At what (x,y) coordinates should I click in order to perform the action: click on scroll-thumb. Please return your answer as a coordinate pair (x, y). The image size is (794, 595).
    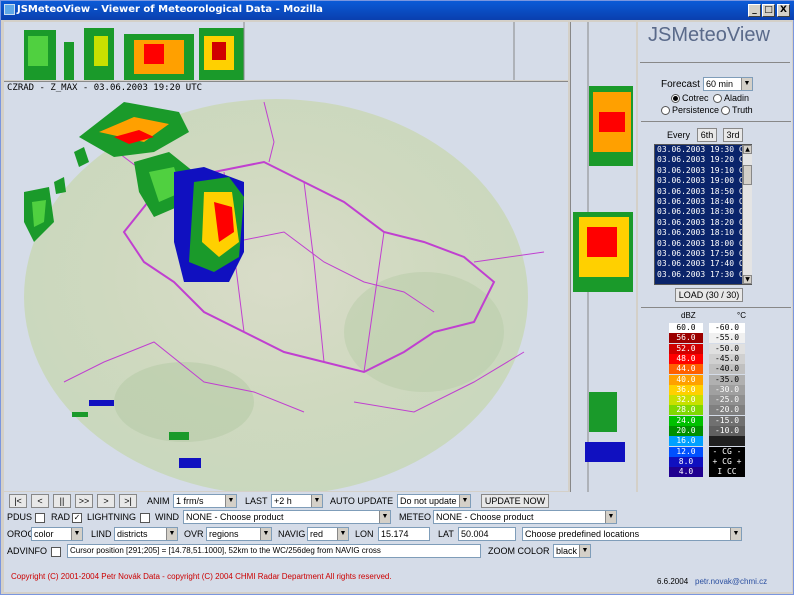
    Looking at the image, I should click on (747, 175).